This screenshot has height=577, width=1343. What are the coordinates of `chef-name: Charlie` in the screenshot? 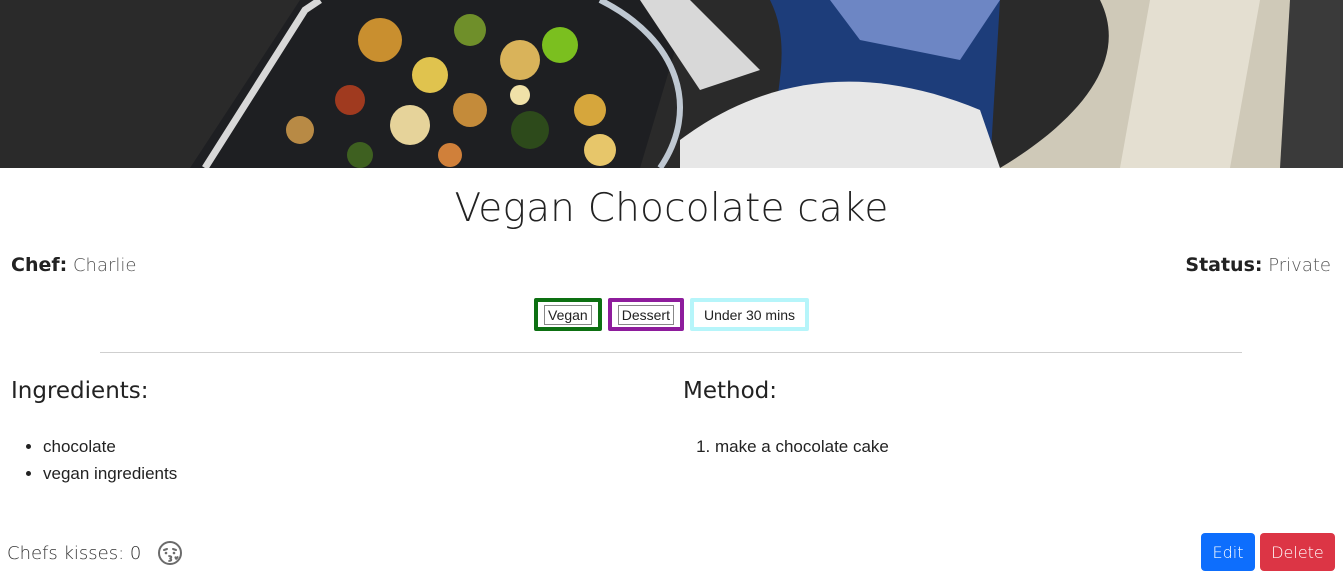 It's located at (104, 265).